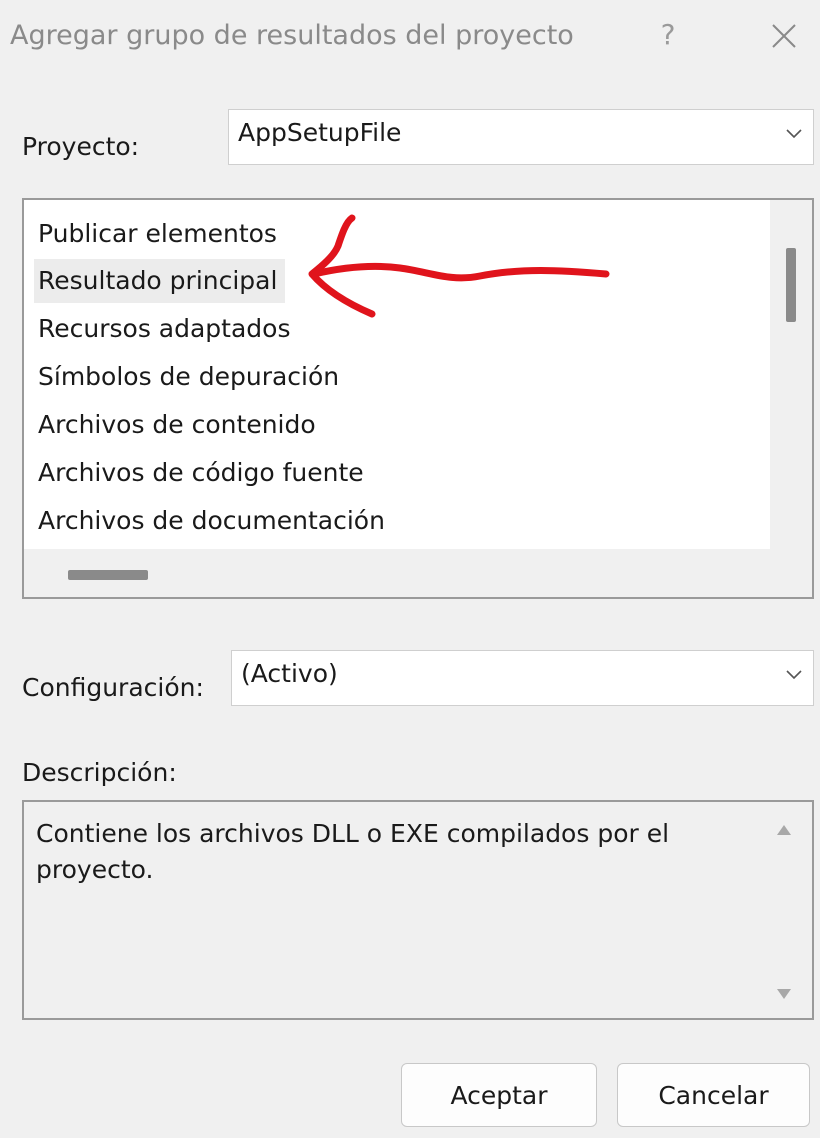 The width and height of the screenshot is (820, 1138). What do you see at coordinates (113, 687) in the screenshot?
I see `configuration-label: Configuración:` at bounding box center [113, 687].